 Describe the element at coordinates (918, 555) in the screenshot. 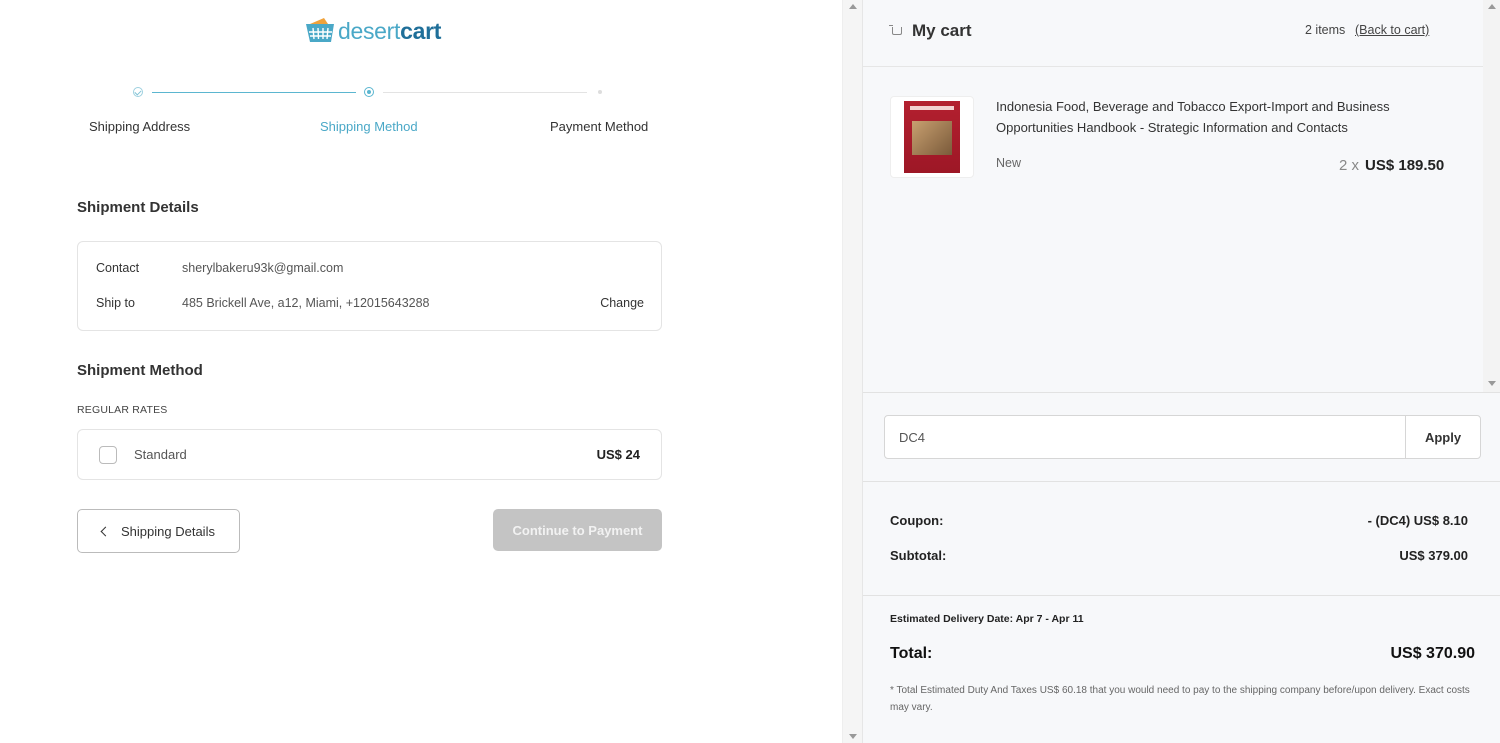

I see `subtotal-label: Subtotal:` at that location.